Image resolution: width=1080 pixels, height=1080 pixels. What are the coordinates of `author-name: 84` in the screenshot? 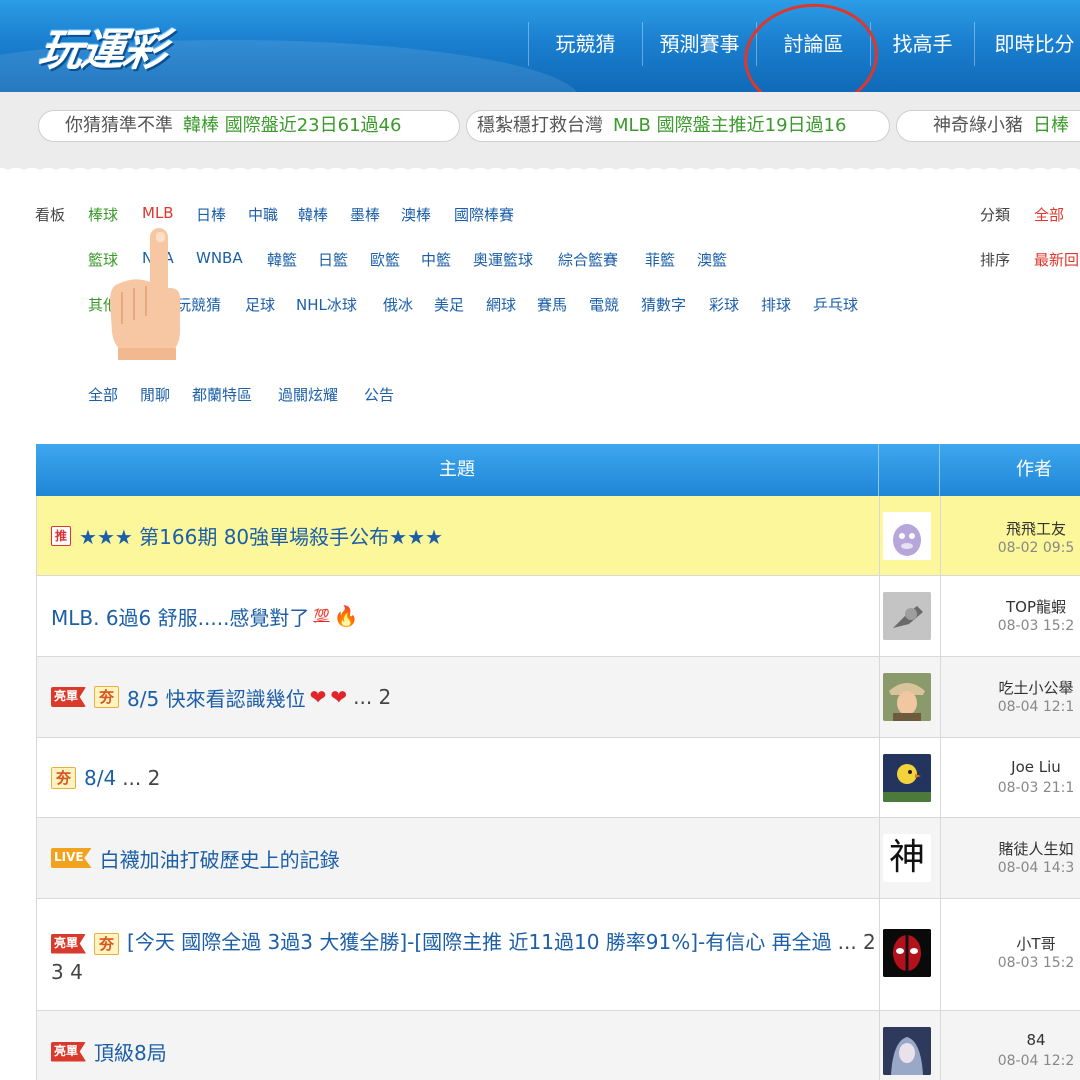 It's located at (1010, 1040).